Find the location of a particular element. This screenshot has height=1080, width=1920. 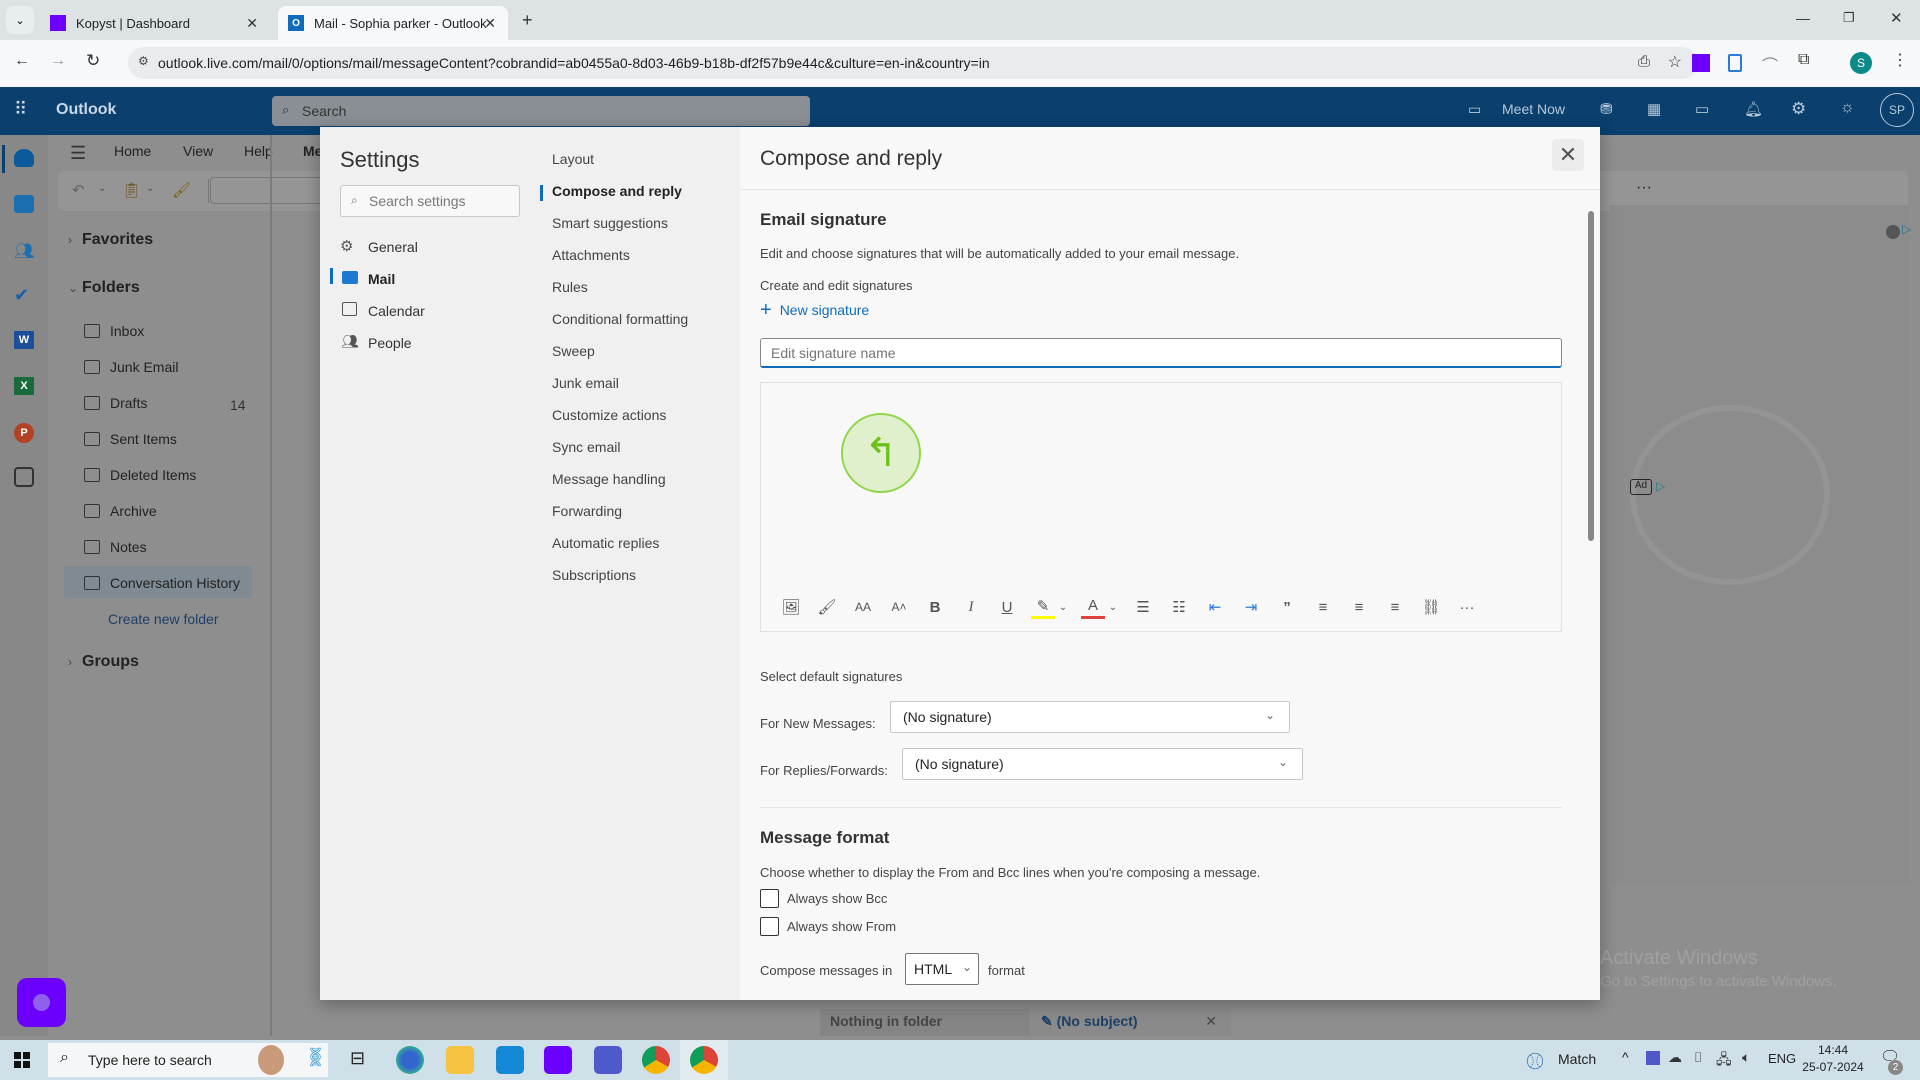

app-launcher-icon: ⠿ is located at coordinates (20, 109).